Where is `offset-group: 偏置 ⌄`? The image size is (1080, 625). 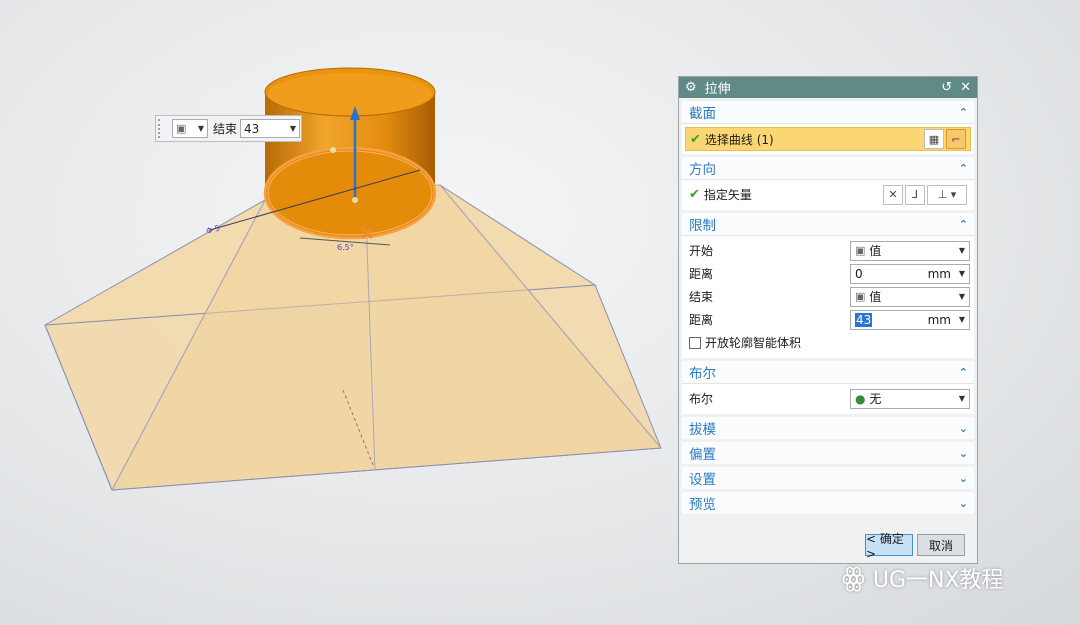 offset-group: 偏置 ⌄ is located at coordinates (828, 453).